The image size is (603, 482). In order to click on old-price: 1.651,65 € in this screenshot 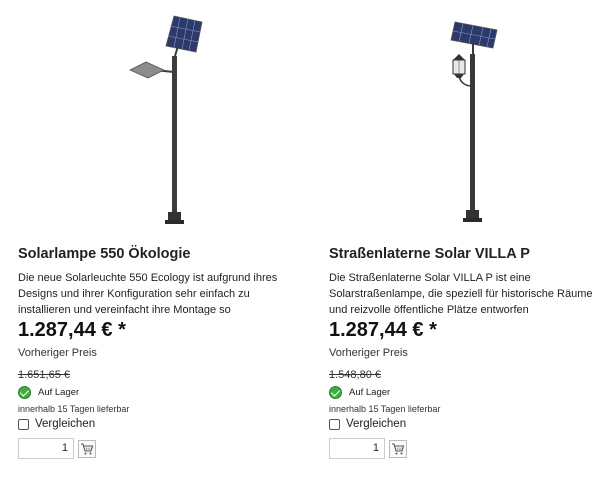, I will do `click(44, 375)`.